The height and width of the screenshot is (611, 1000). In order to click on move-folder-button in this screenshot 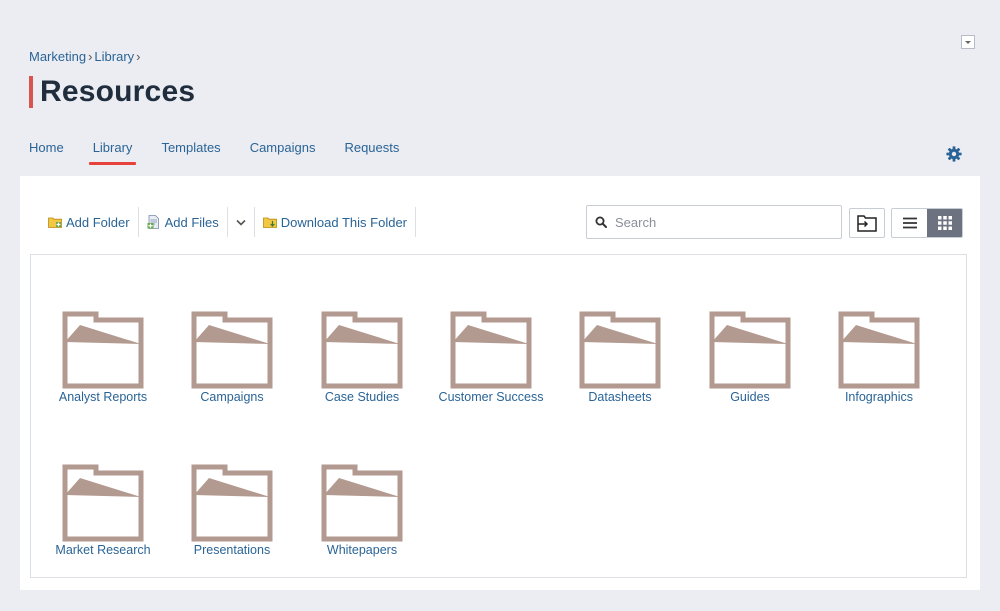, I will do `click(867, 223)`.